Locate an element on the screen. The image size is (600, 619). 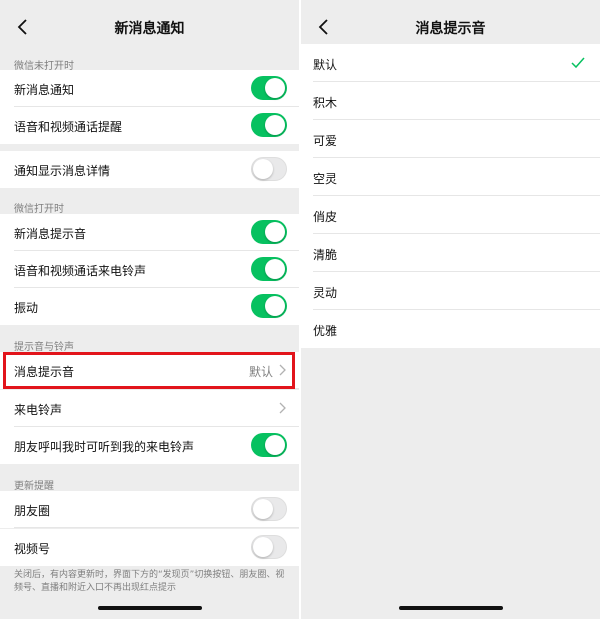
section-header-updates: 更新提醒 is located at coordinates (34, 486).